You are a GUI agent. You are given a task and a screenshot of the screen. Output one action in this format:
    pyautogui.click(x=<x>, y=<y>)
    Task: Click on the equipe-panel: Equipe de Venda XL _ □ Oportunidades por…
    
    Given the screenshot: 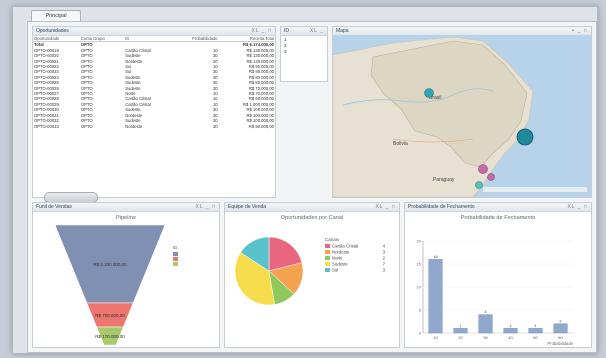 What is the action you would take?
    pyautogui.click(x=312, y=275)
    